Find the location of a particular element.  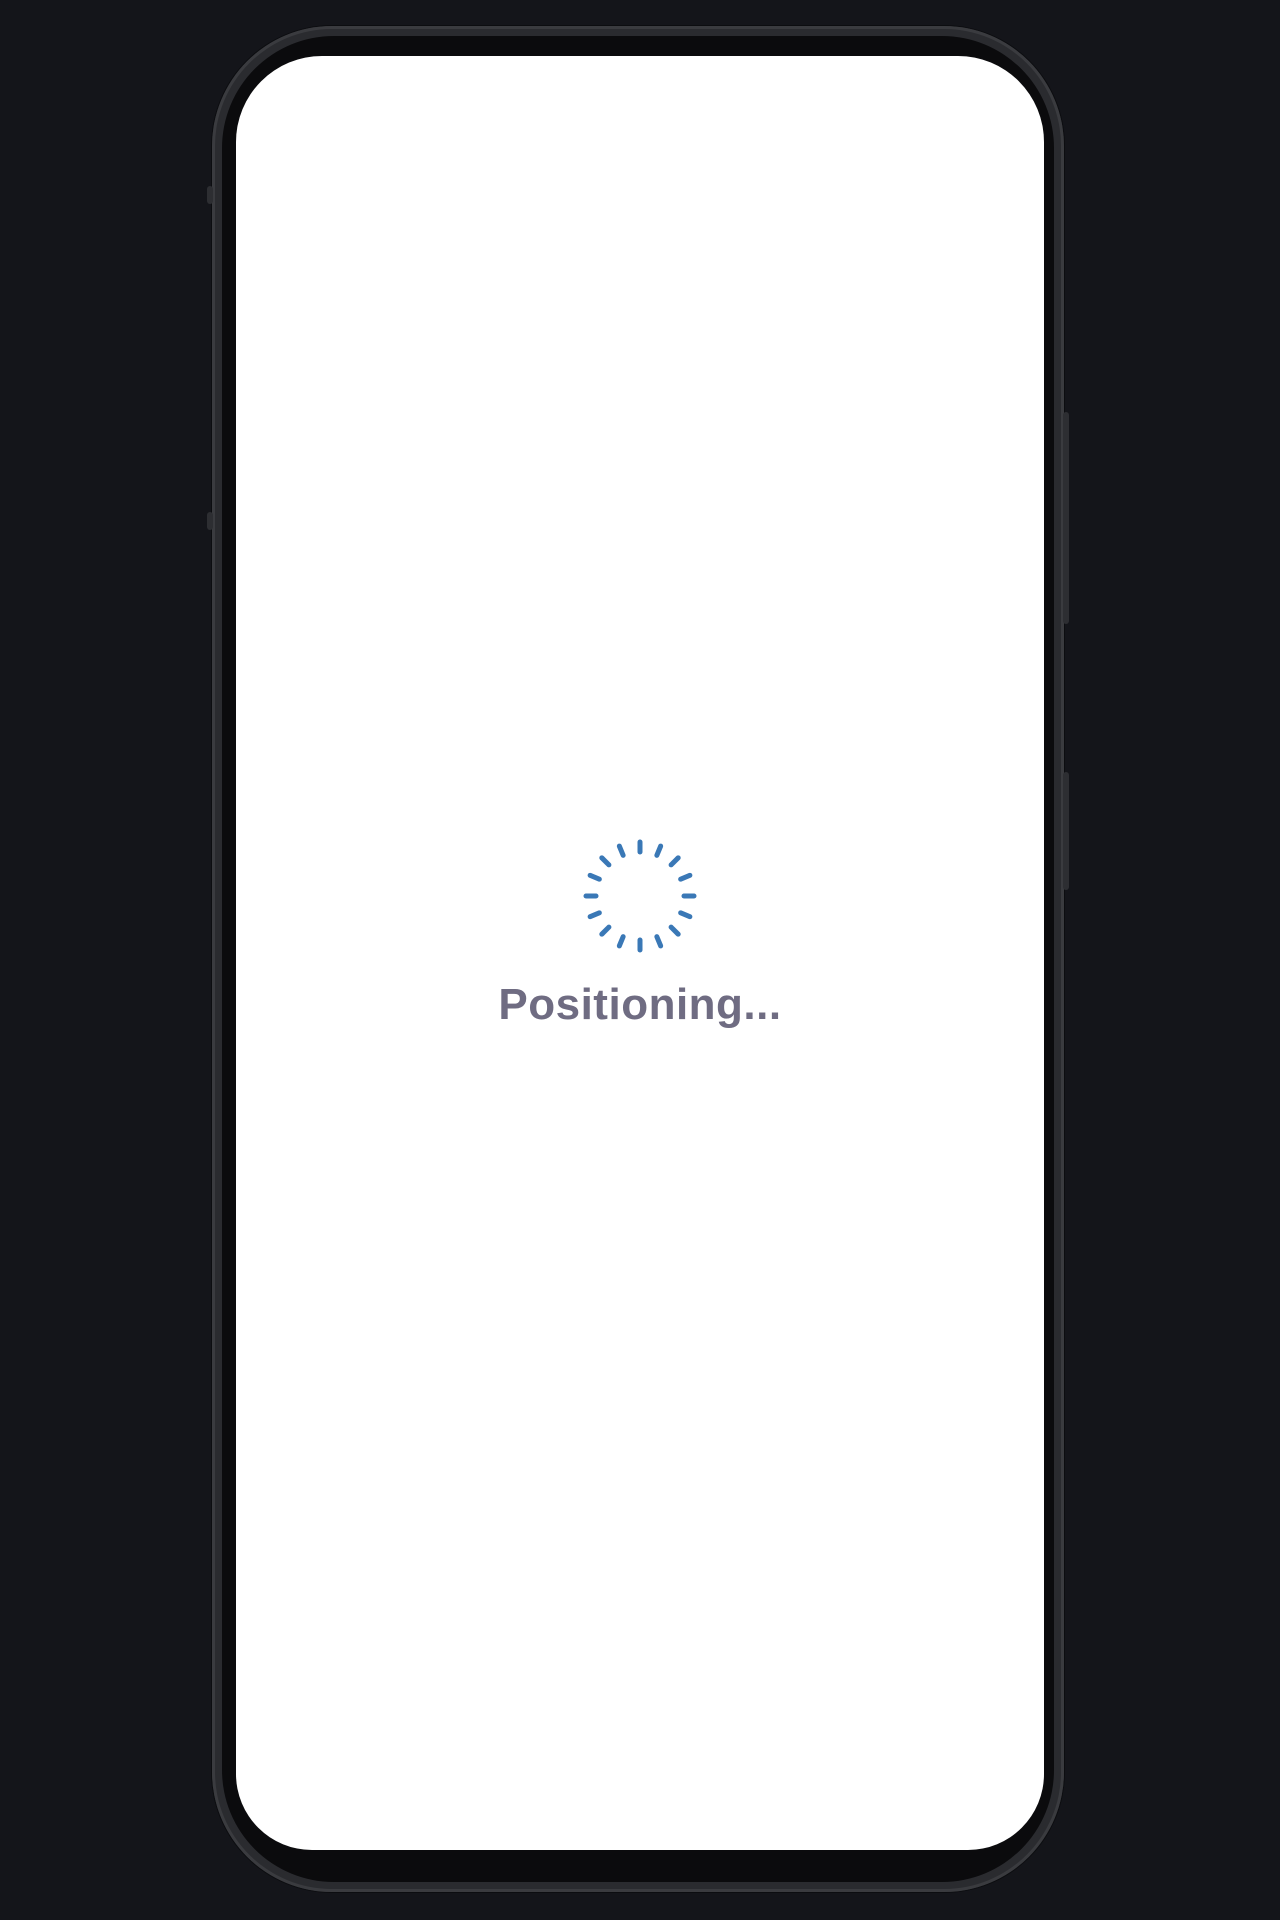

power-button is located at coordinates (1066, 518).